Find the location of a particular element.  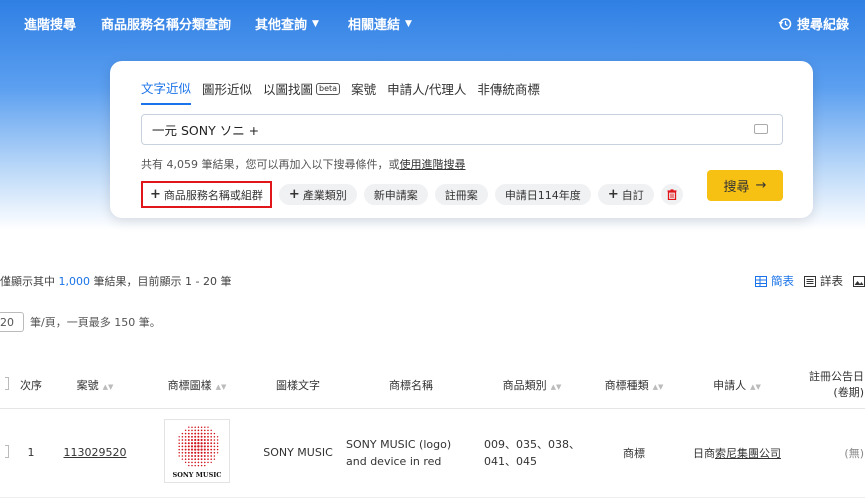

view-detailed: 詳表 is located at coordinates (823, 281).